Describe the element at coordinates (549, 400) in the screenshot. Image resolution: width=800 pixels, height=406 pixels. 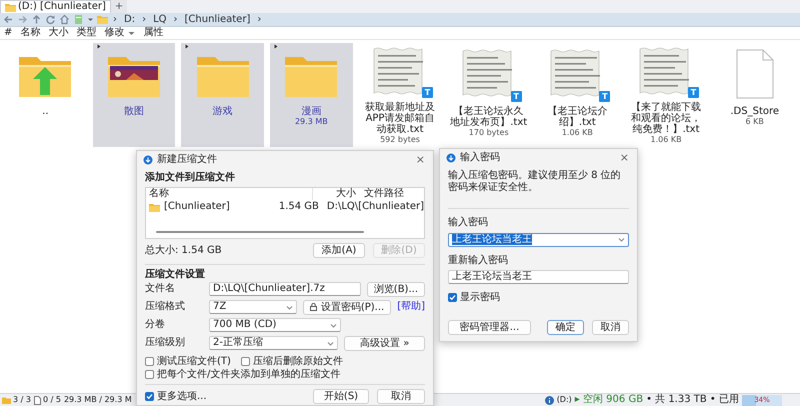
I see `info-icon` at that location.